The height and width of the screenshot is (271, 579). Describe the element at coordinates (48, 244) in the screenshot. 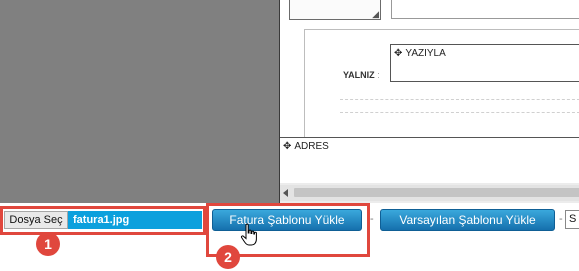

I see `step-badge-1: 1` at that location.